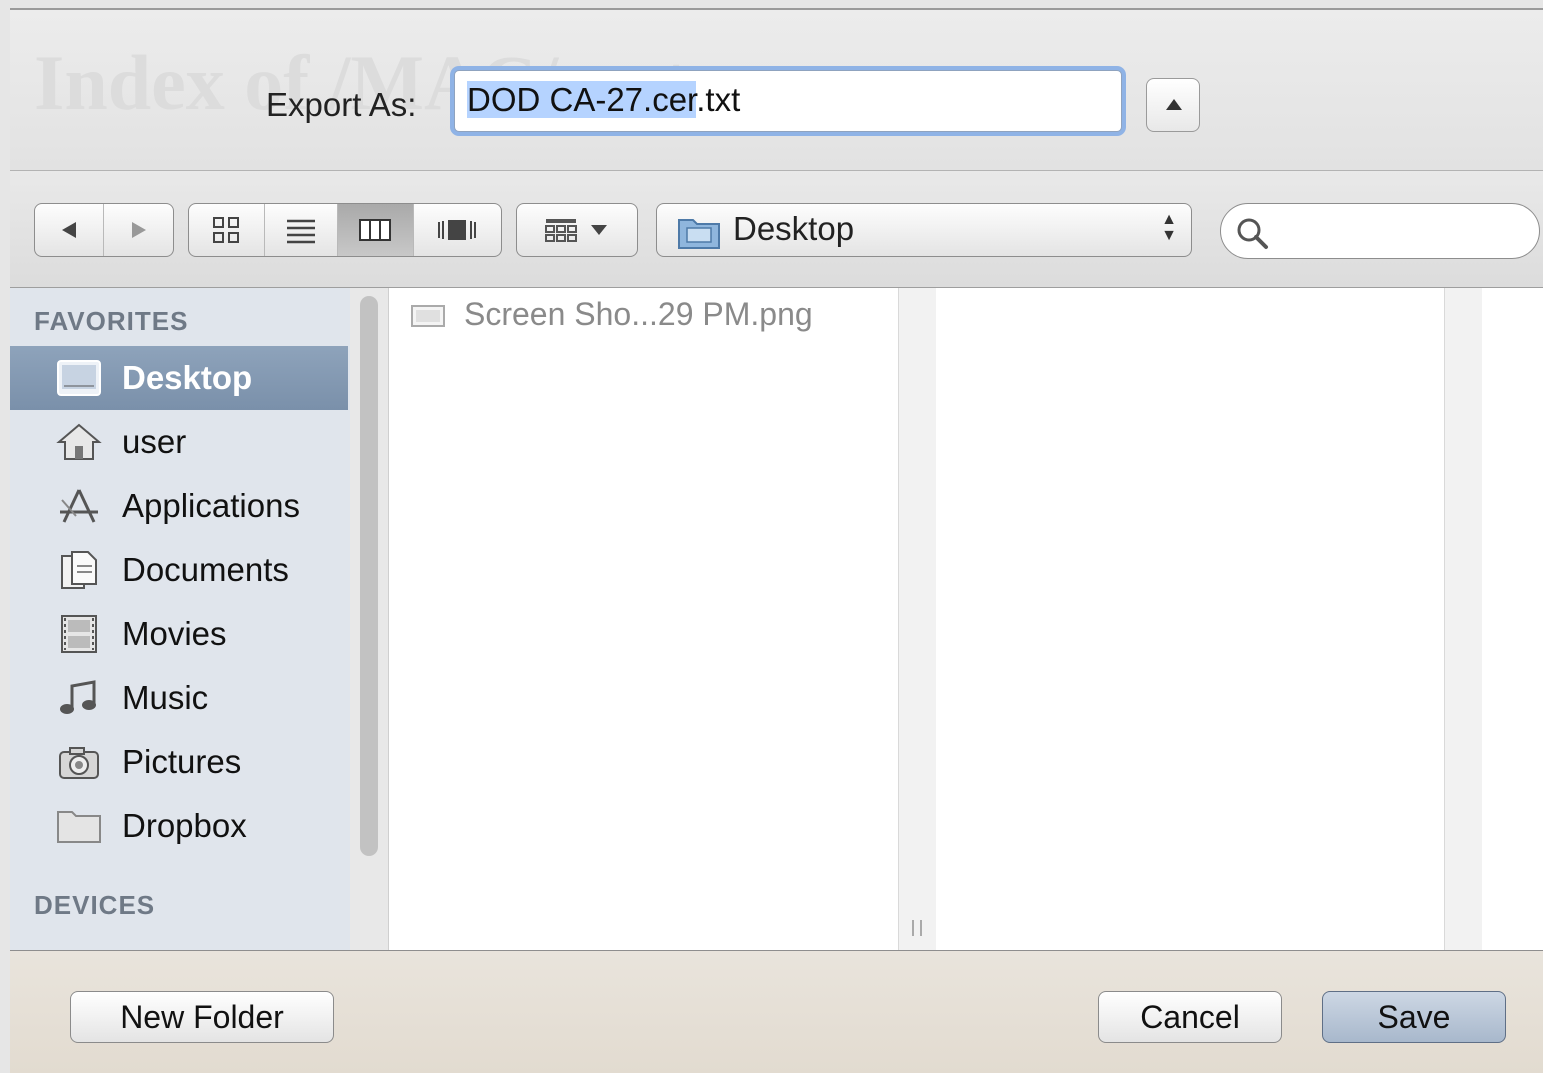 The image size is (1543, 1073). I want to click on sidebar-item-music: Music, so click(179, 698).